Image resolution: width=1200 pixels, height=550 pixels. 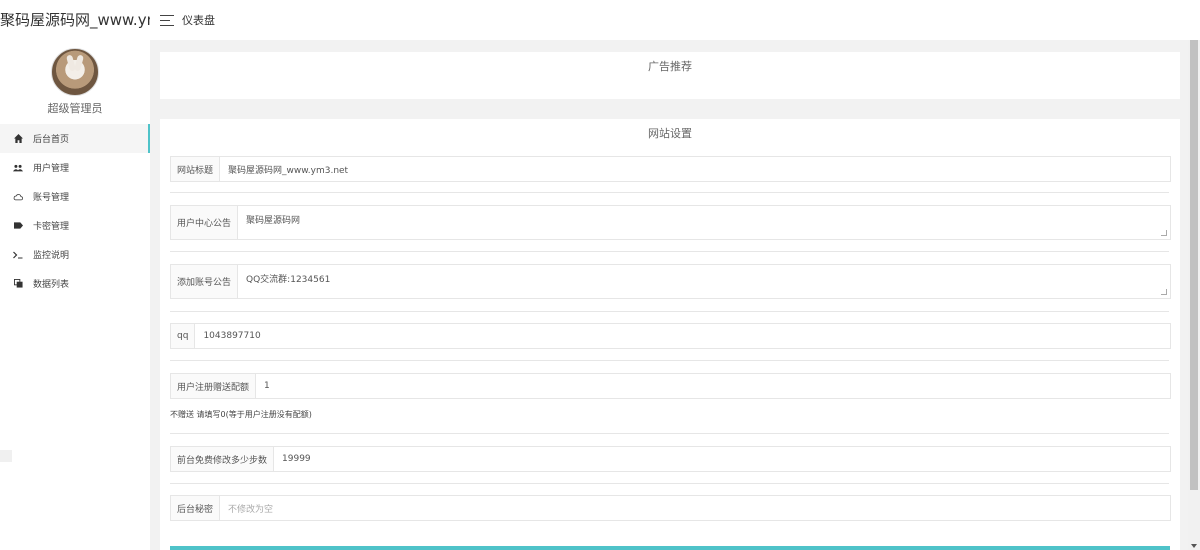 I want to click on qq-input: 1043897710, so click(x=682, y=336).